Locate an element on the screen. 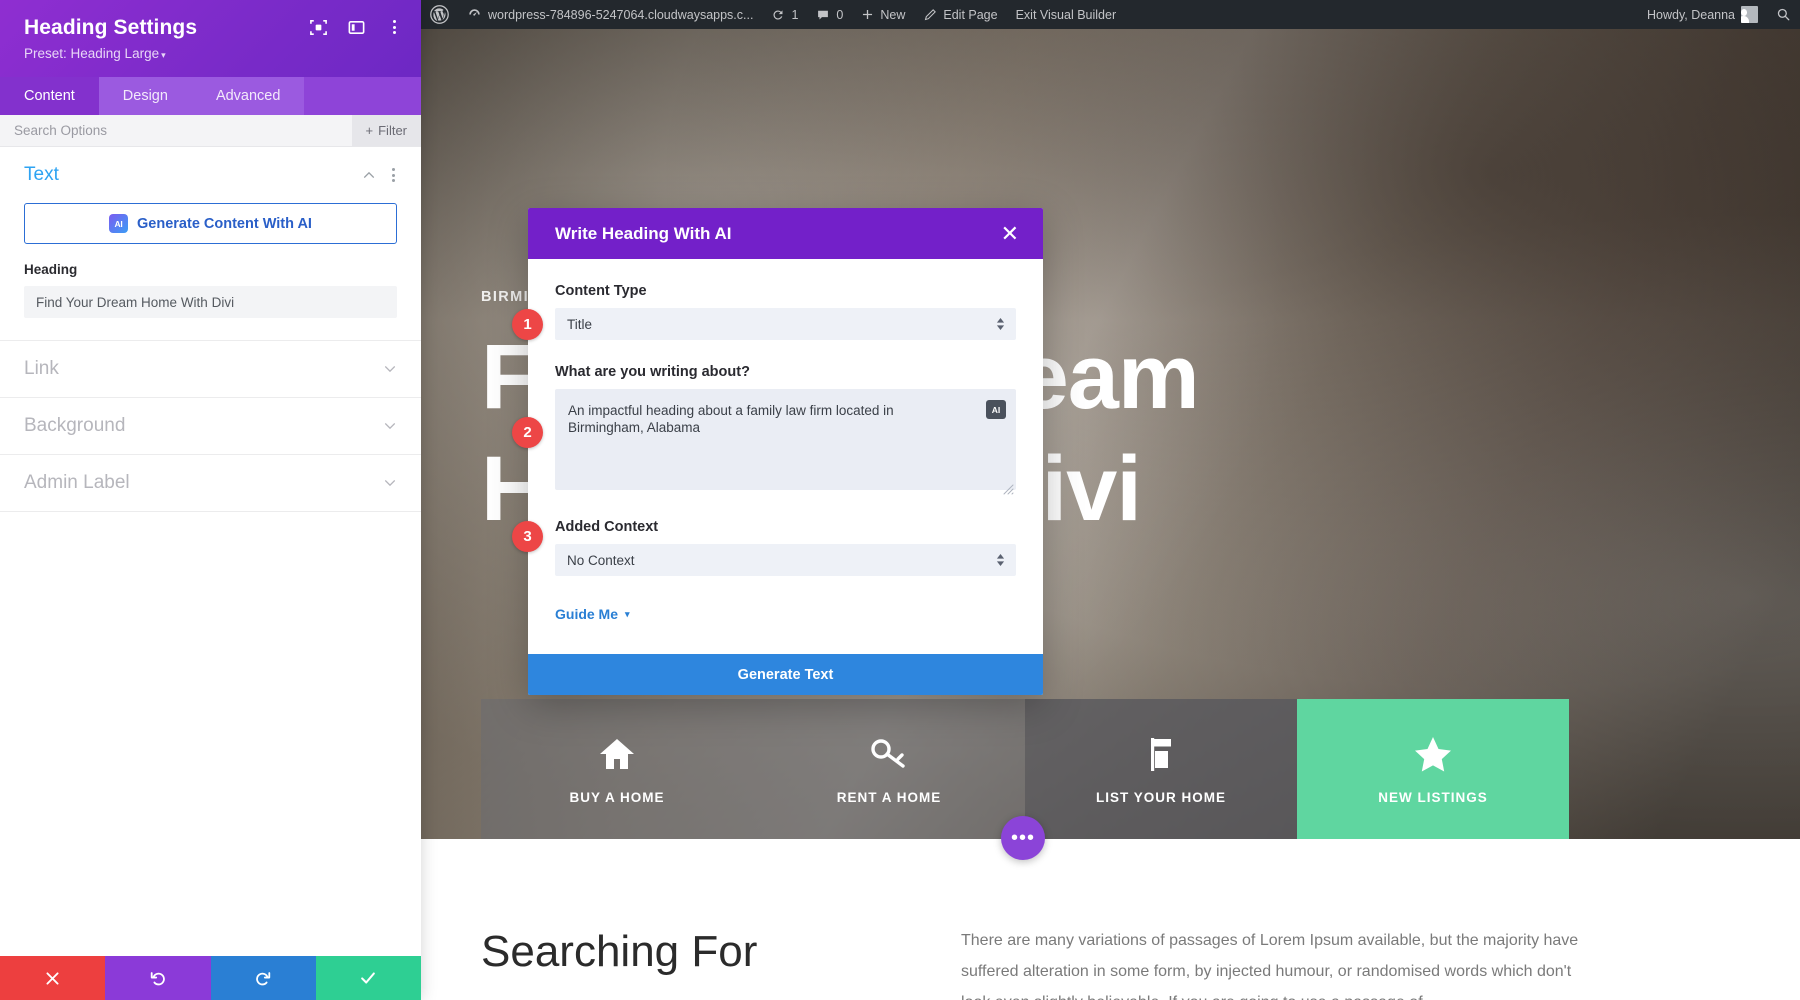 This screenshot has width=1800, height=1000. exit-builder-label: Exit Visual Builder is located at coordinates (1066, 14).